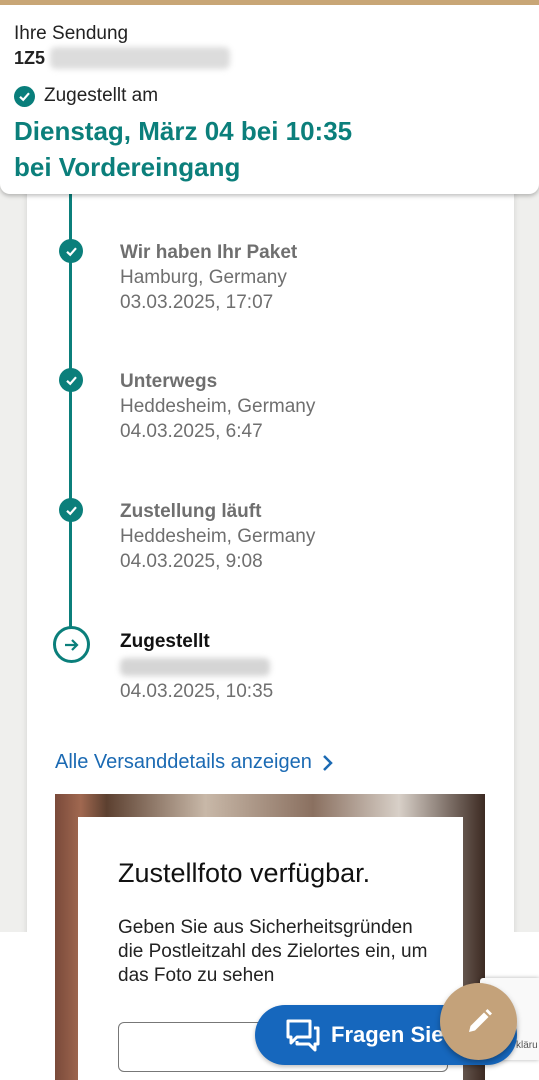 This screenshot has width=539, height=1080. What do you see at coordinates (244, 873) in the screenshot?
I see `photo-title: Zustellfoto verfügbar.` at bounding box center [244, 873].